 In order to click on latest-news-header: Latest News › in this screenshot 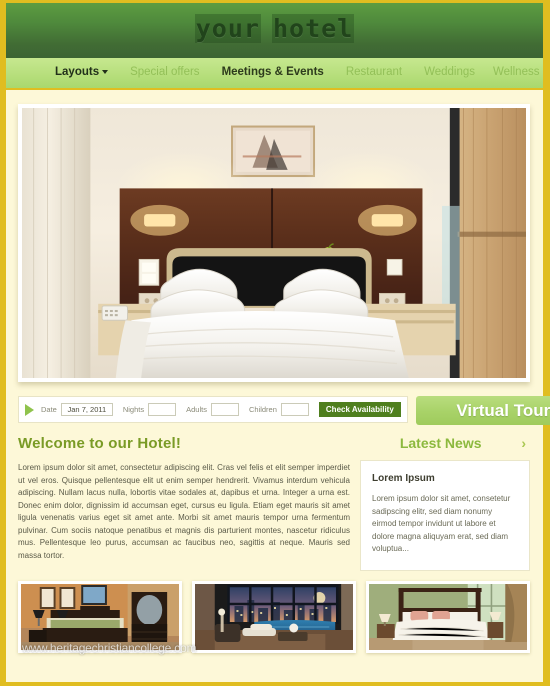, I will do `click(445, 443)`.